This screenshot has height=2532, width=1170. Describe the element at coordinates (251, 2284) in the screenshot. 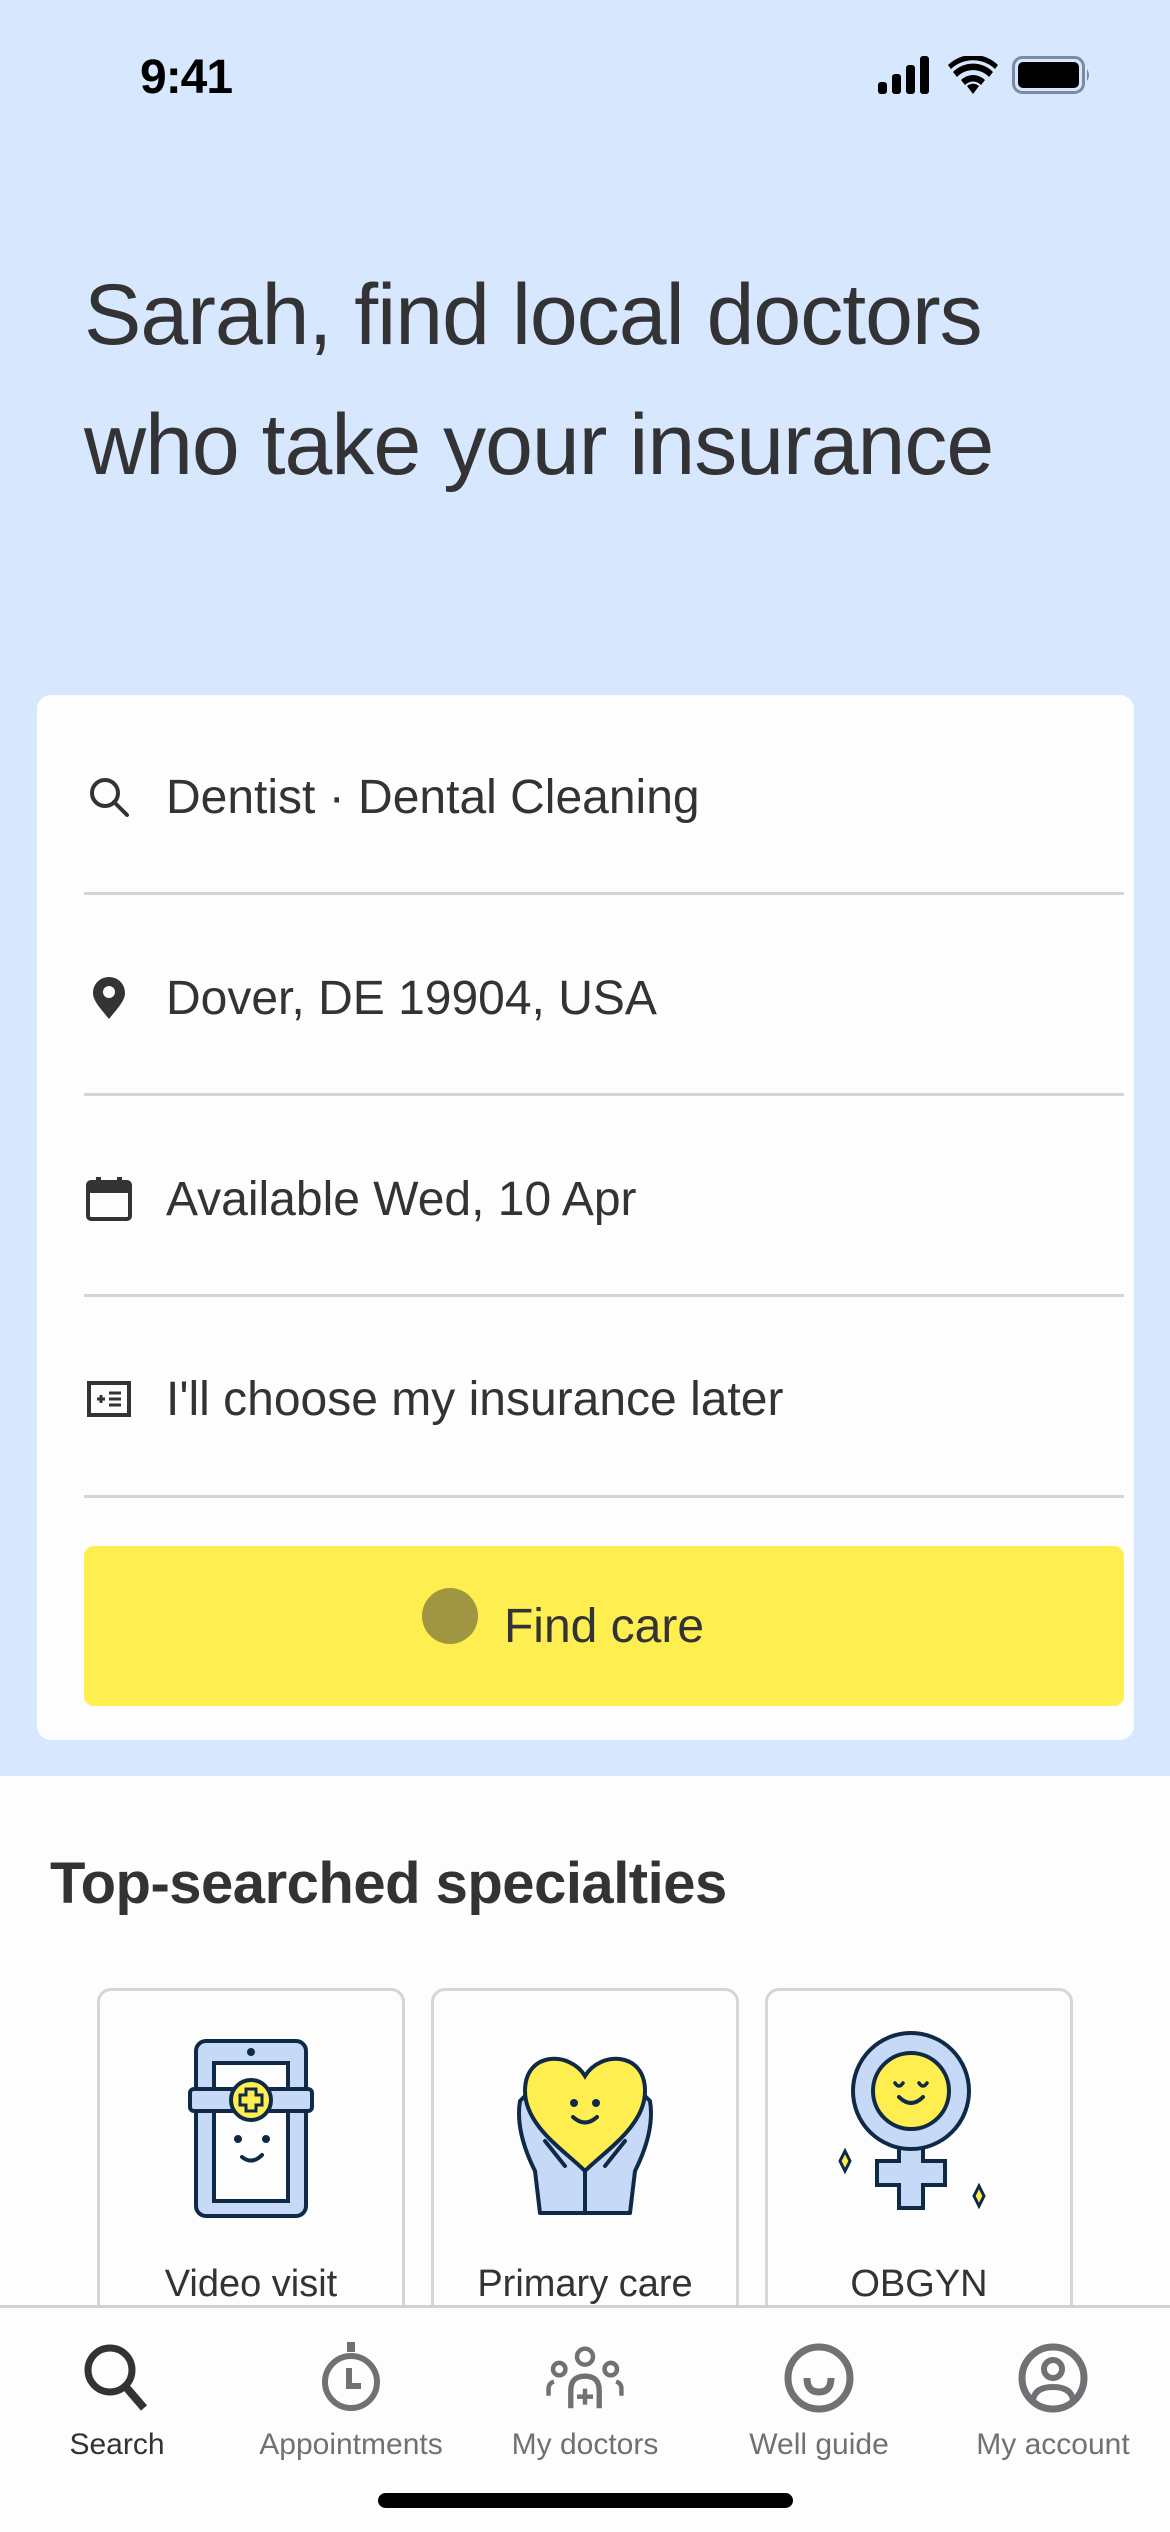

I see `specialty-label: Video visit` at that location.